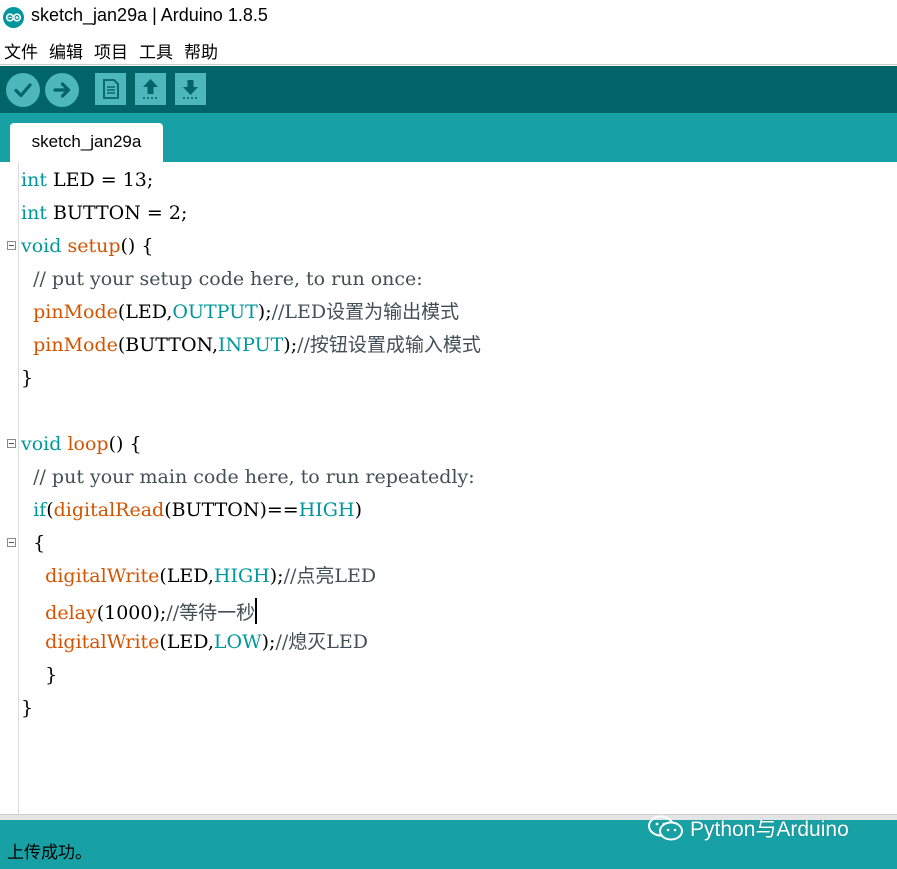 The height and width of the screenshot is (869, 897). I want to click on code-line: void loop() {, so click(81, 444).